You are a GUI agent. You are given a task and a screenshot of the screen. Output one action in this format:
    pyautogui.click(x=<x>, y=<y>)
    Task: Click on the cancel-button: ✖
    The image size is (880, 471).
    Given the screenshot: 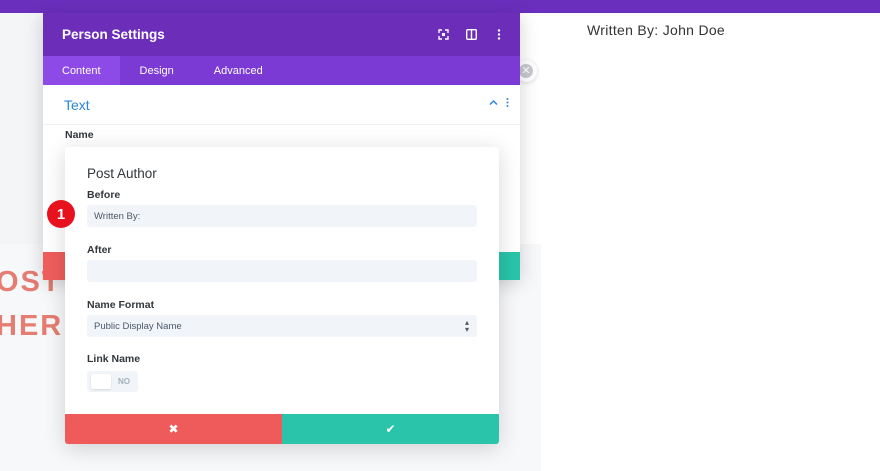 What is the action you would take?
    pyautogui.click(x=173, y=429)
    